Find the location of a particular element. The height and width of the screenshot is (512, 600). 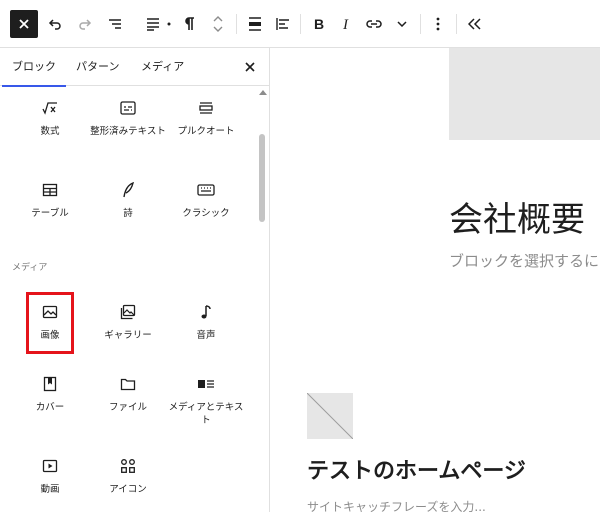

editor-toolbar: B I is located at coordinates (300, 24).